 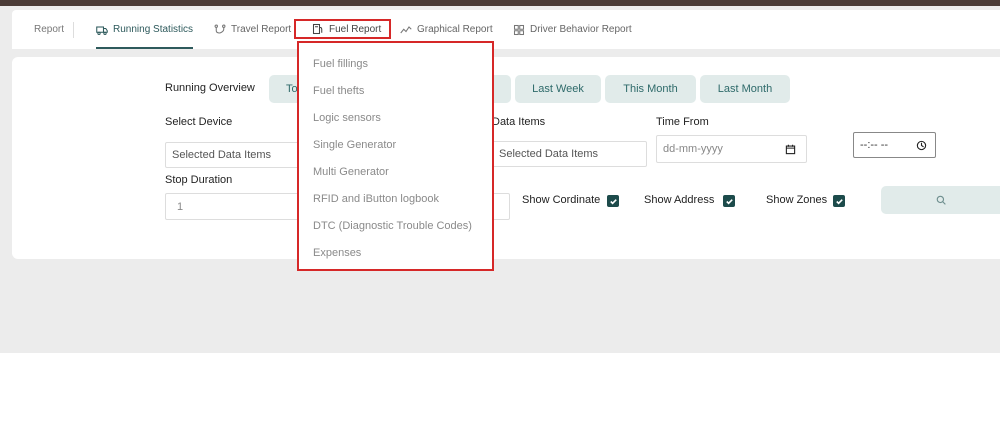 What do you see at coordinates (210, 88) in the screenshot?
I see `running-overview-label: Running Overview` at bounding box center [210, 88].